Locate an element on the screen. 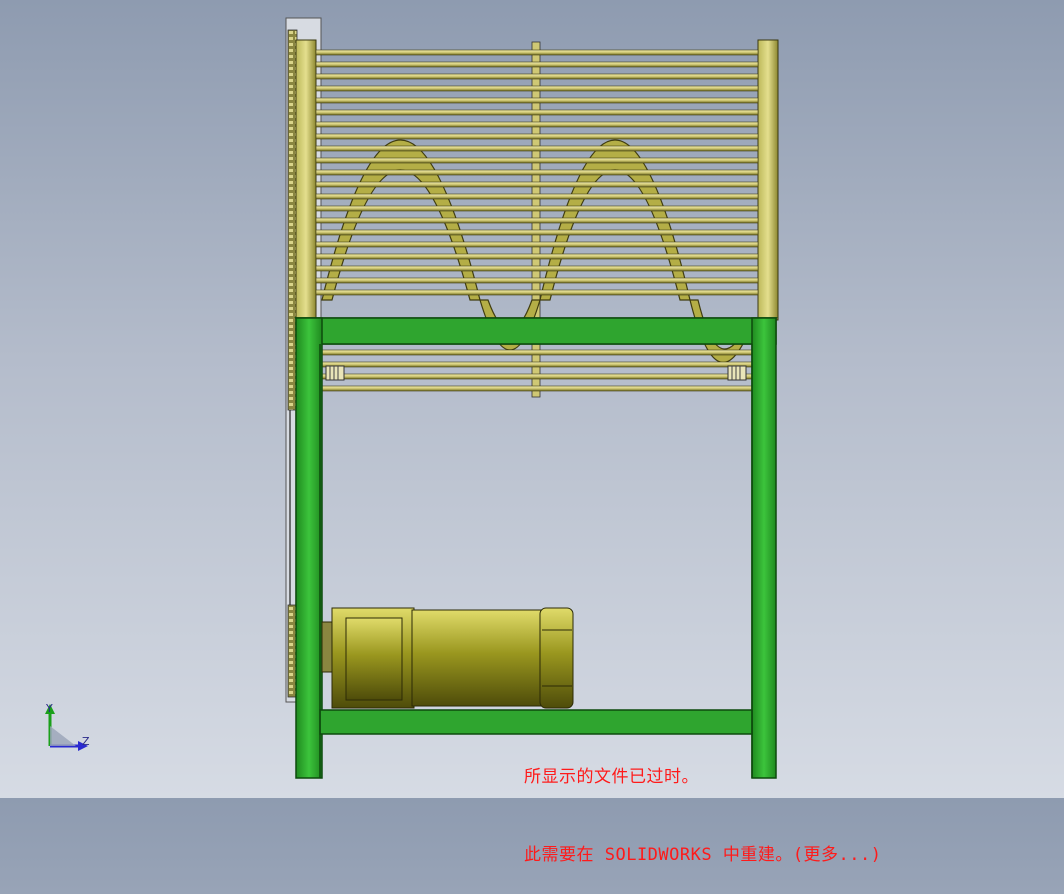 The height and width of the screenshot is (894, 1064). drive-motor is located at coordinates (447, 658).